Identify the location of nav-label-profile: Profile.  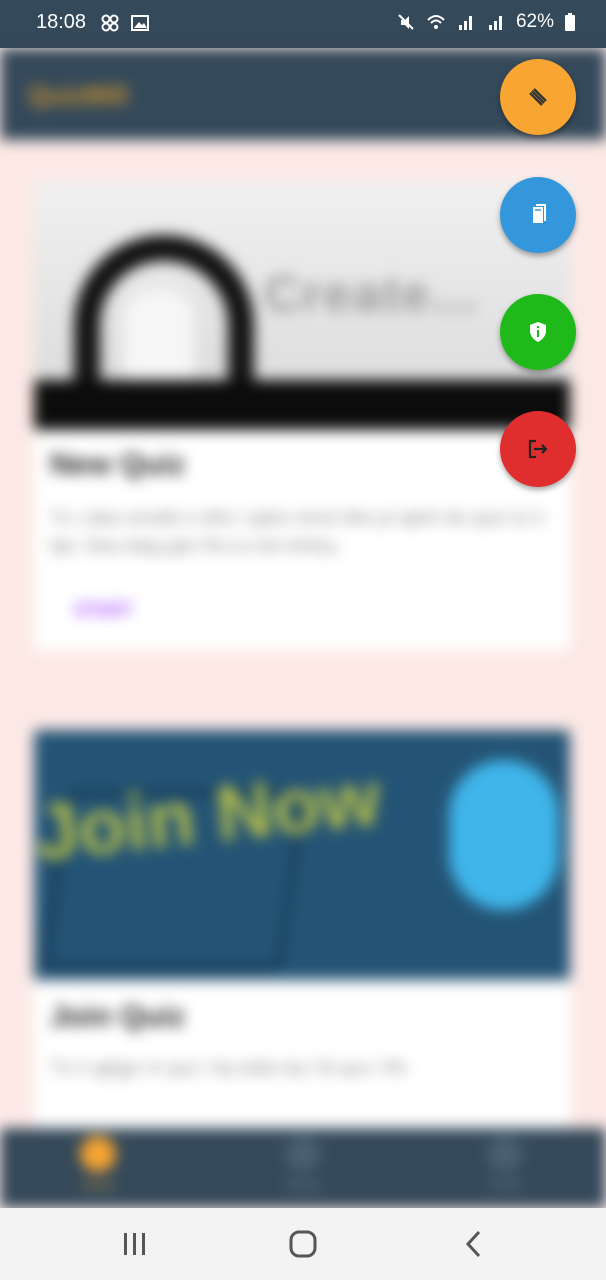
(504, 1185).